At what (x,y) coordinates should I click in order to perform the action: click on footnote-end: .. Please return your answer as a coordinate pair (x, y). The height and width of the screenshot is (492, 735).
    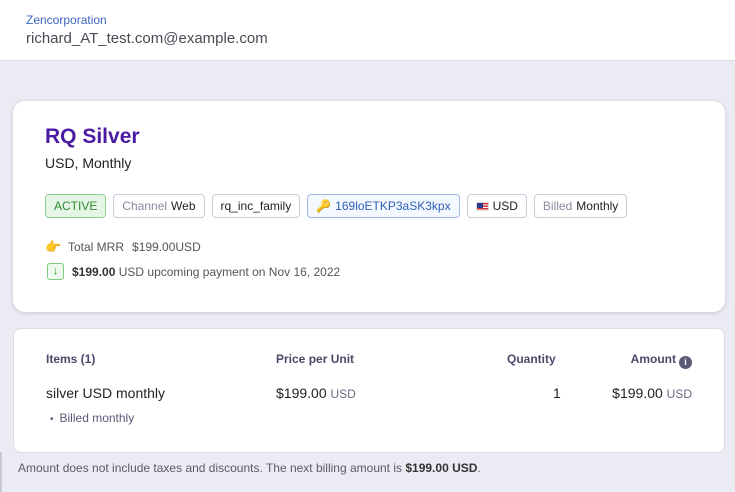
    Looking at the image, I should click on (479, 468).